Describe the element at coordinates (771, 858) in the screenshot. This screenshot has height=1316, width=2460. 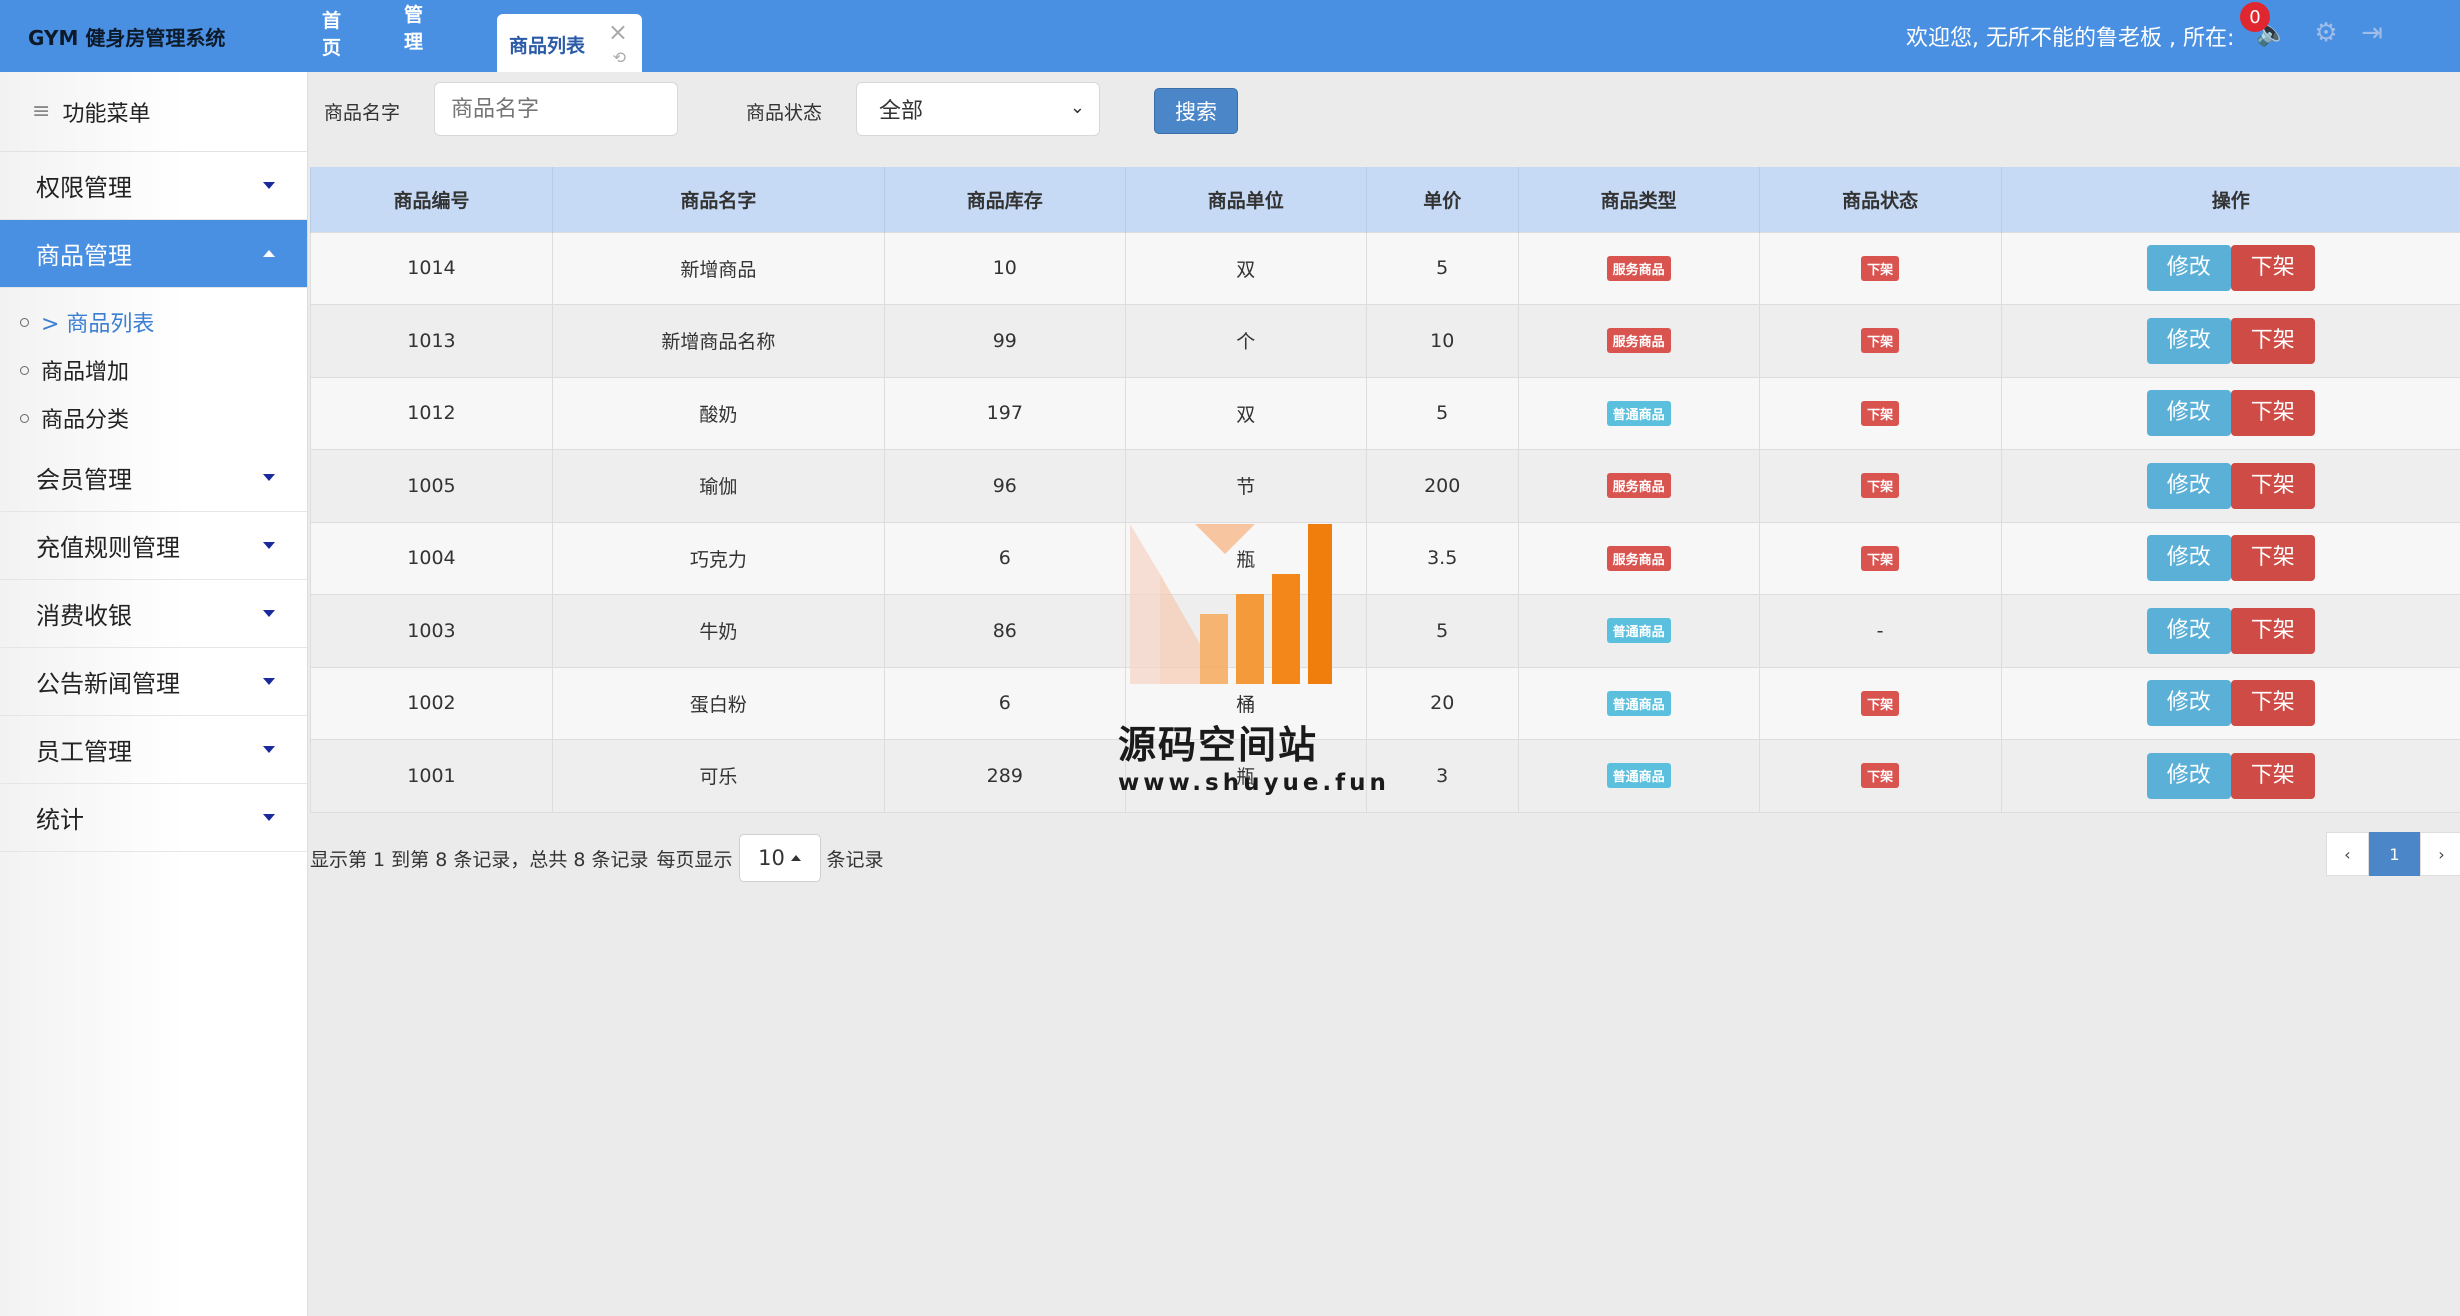
I see `page-size-value: 10` at that location.